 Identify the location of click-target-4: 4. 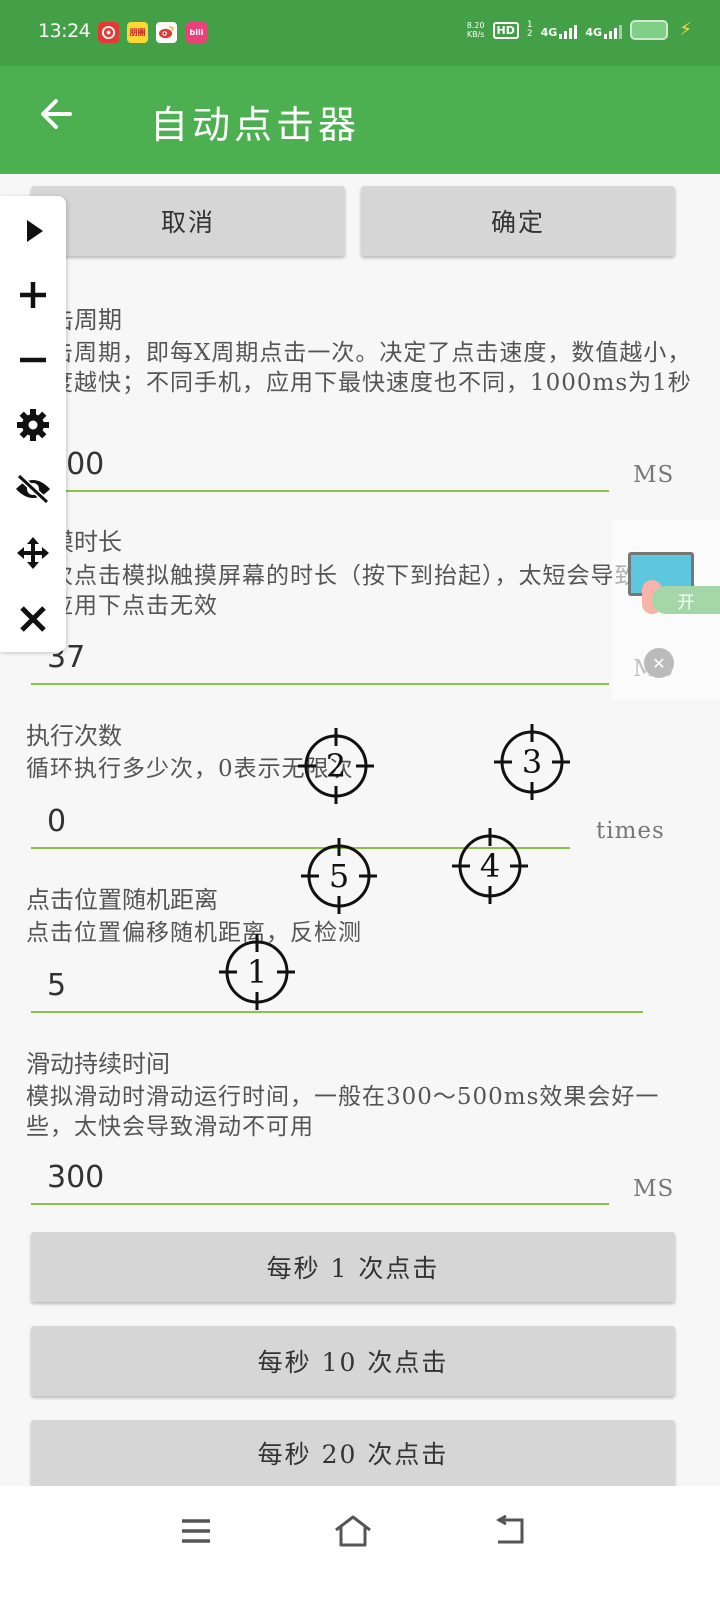
(490, 866).